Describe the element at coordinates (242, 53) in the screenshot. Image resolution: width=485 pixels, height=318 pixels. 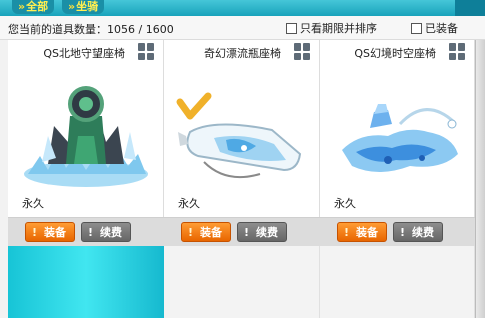
I see `item-name: 奇幻漂流瓶座椅` at that location.